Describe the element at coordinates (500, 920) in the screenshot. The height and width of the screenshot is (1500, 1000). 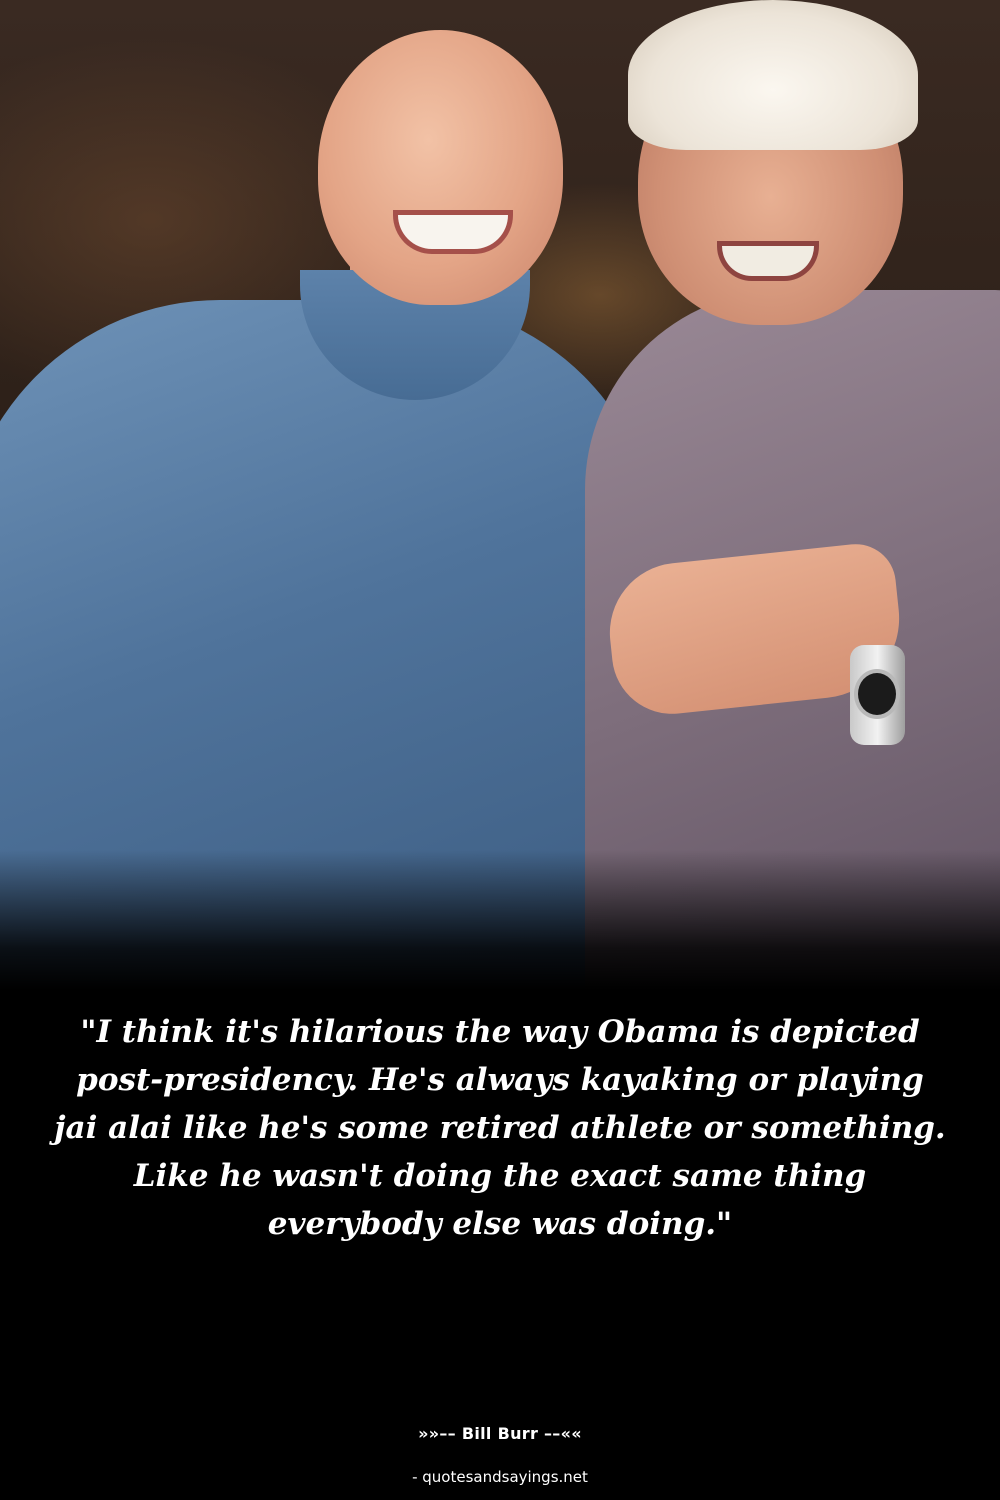
I see `photo-bottom-fade` at that location.